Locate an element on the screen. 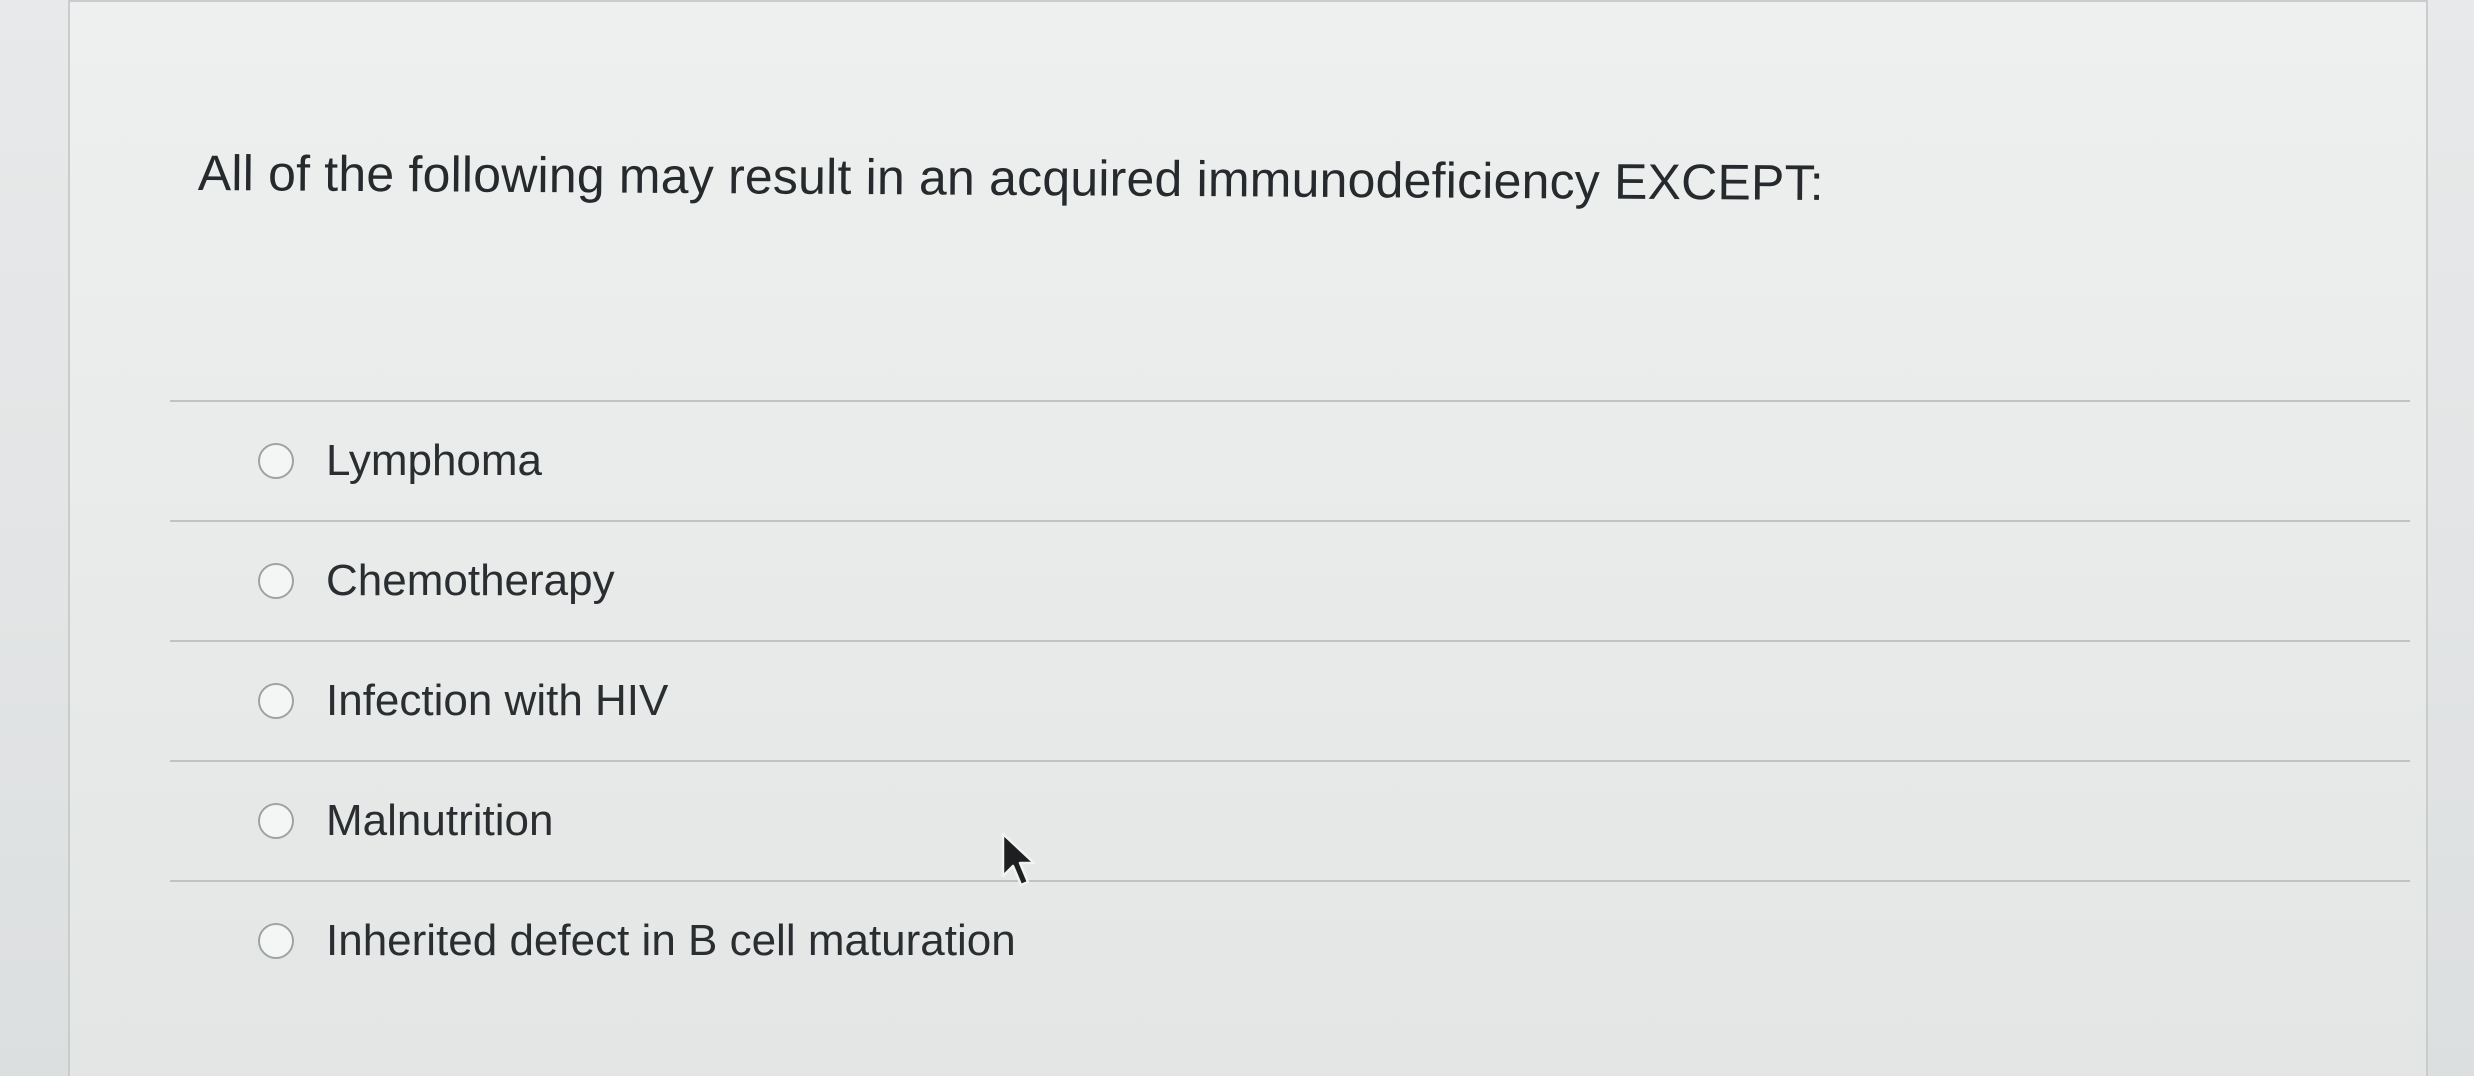 Image resolution: width=2474 pixels, height=1076 pixels. option-chemotherapy: Chemotherapy is located at coordinates (1290, 581).